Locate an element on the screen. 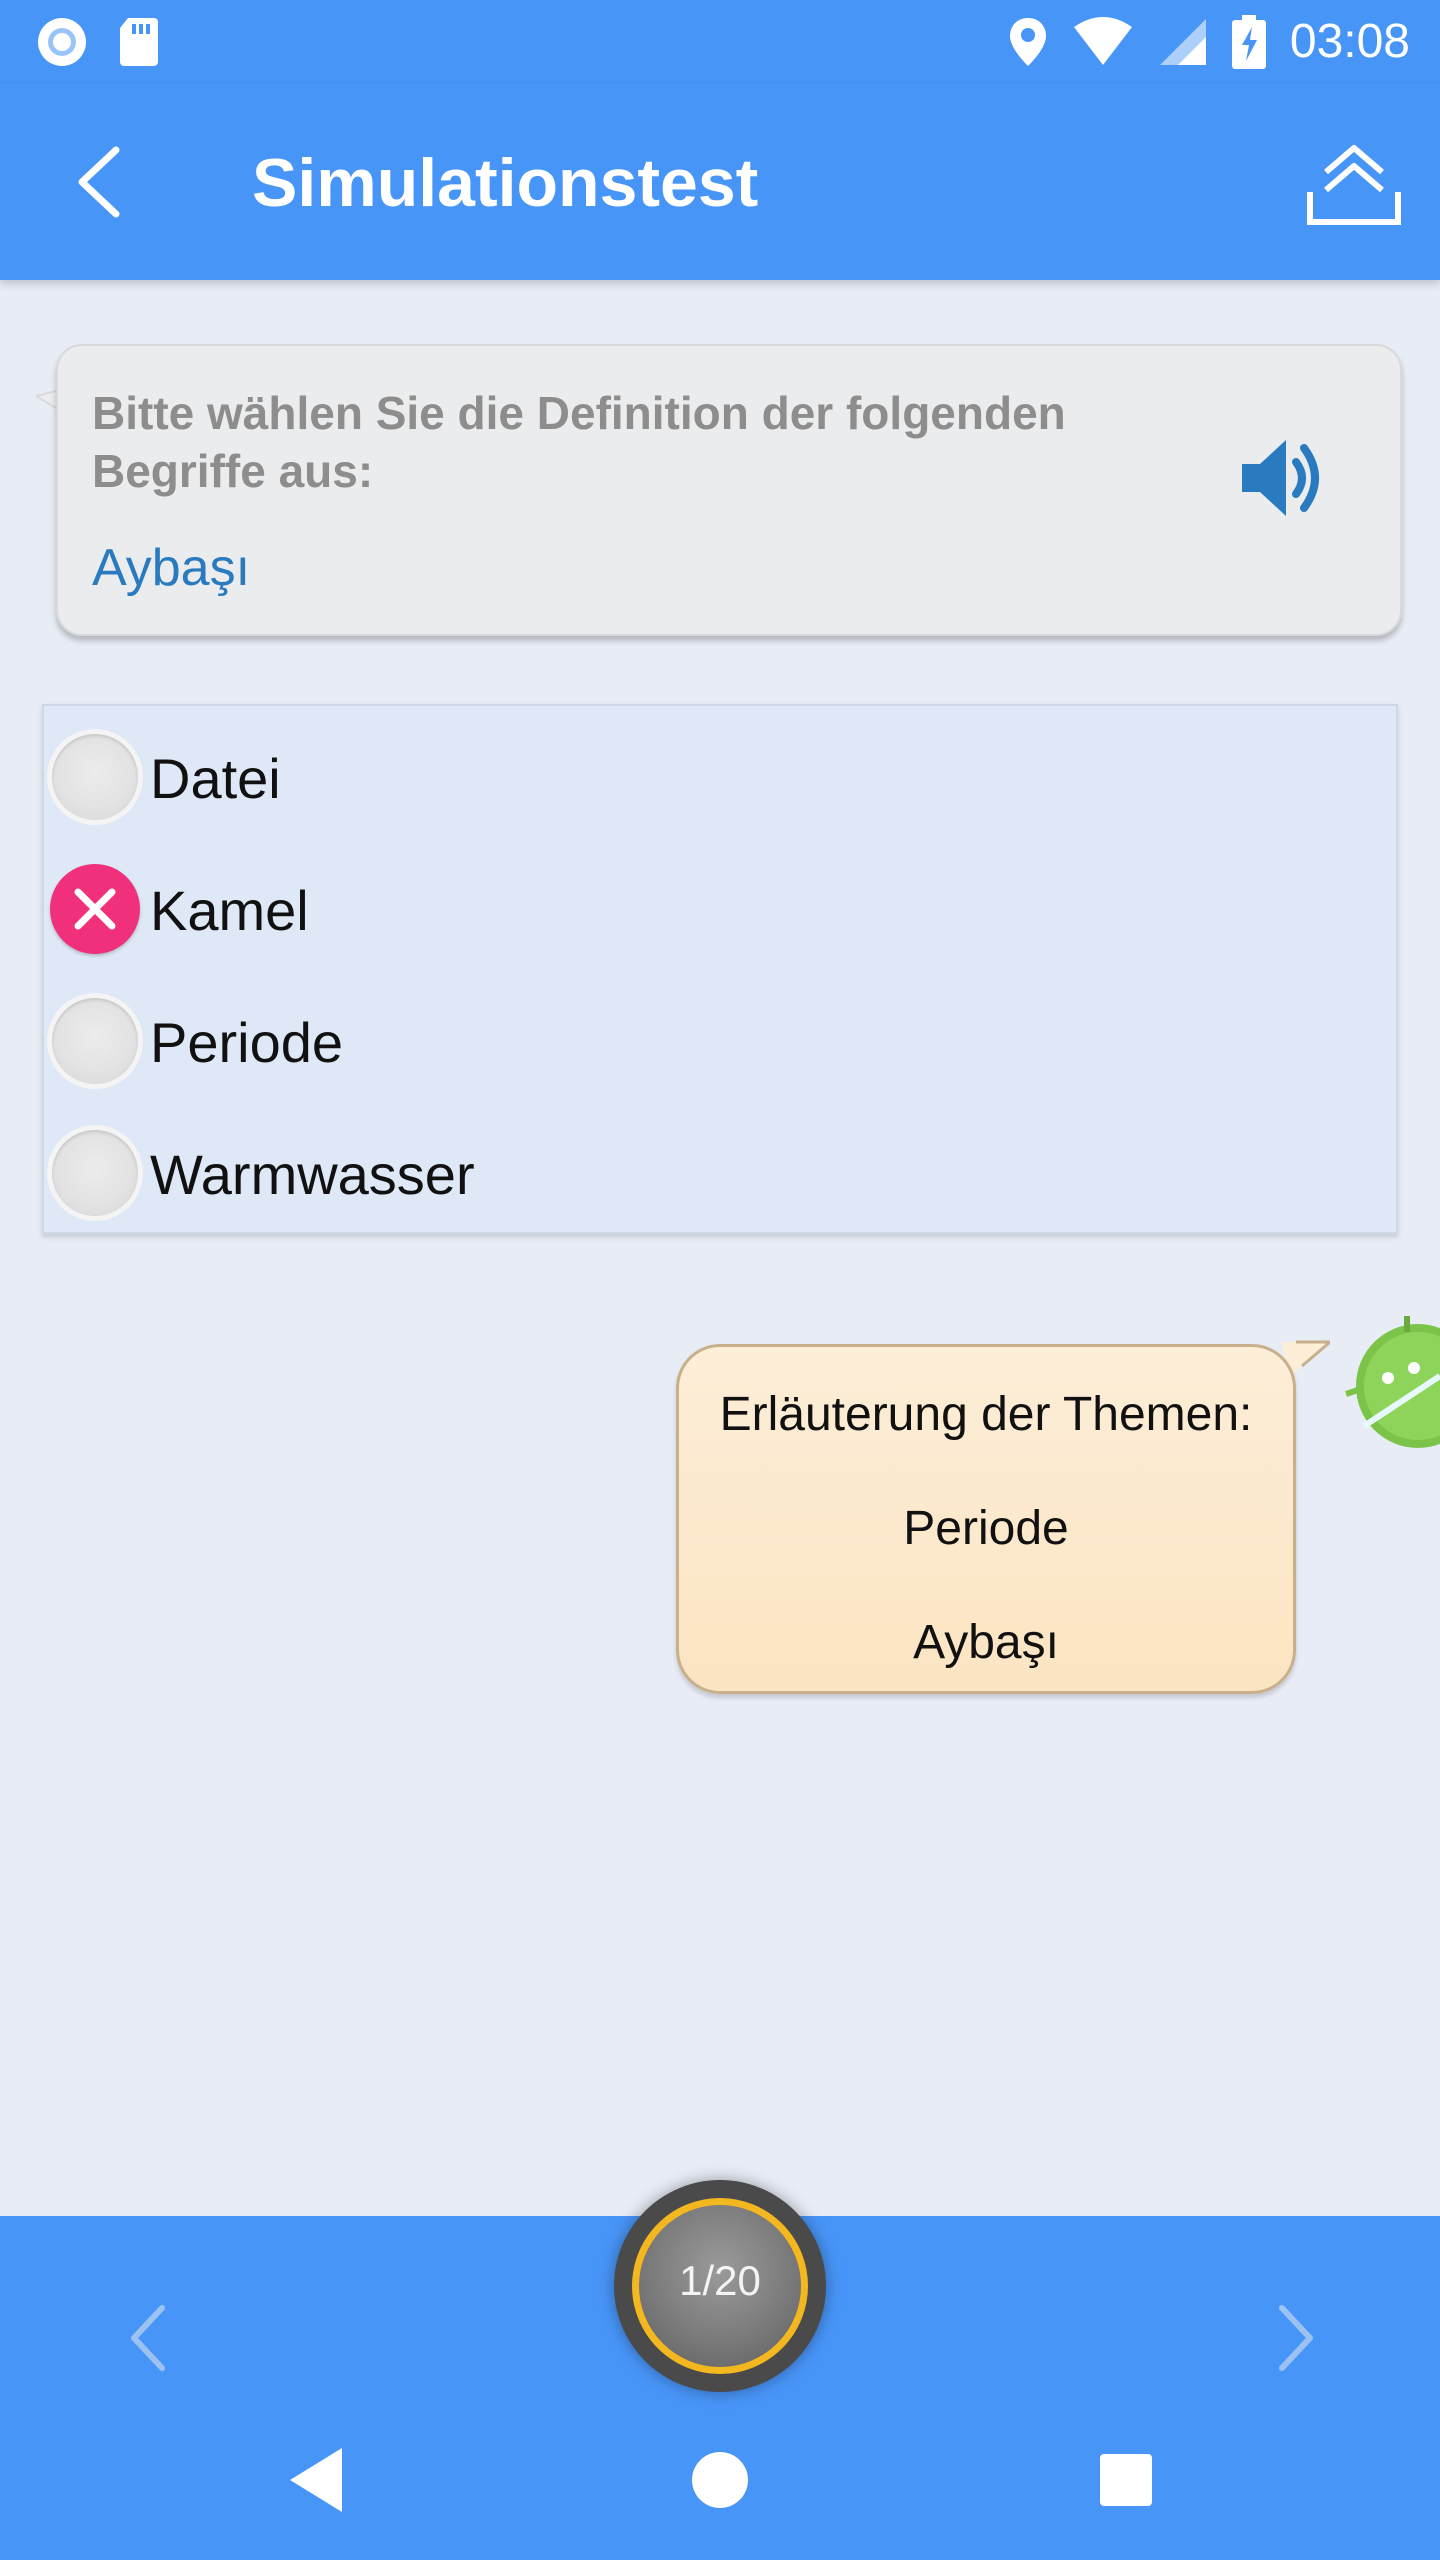 Image resolution: width=1440 pixels, height=2560 pixels. app-bar: Simulationstest is located at coordinates (720, 182).